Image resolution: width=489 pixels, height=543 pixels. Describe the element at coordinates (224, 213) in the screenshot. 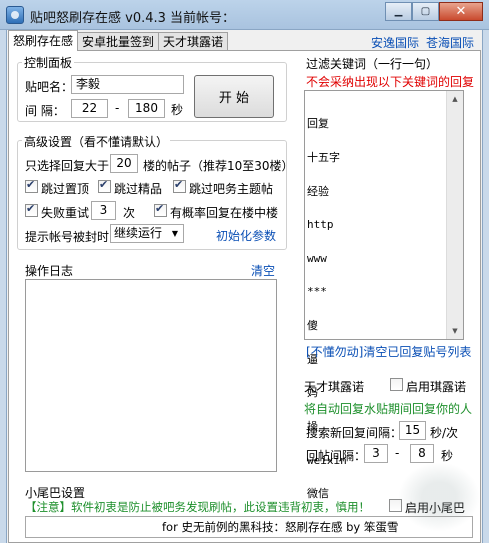

I see `middle-reply-label: 有概率回复在楼中楼` at that location.